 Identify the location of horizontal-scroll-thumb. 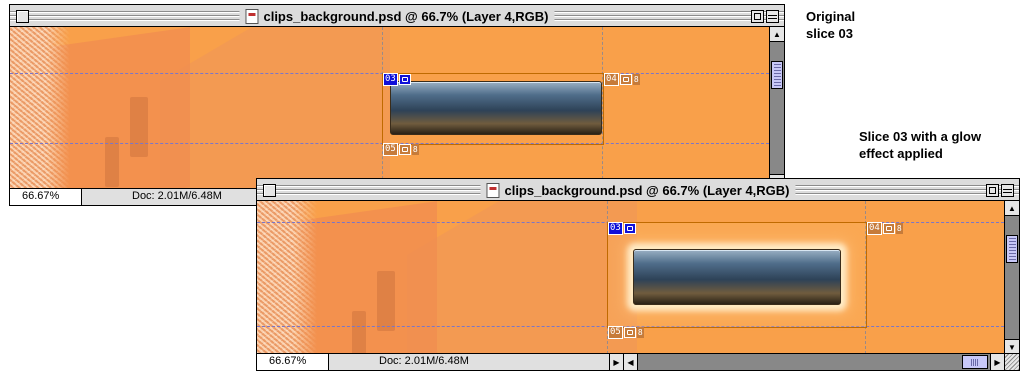
(975, 362).